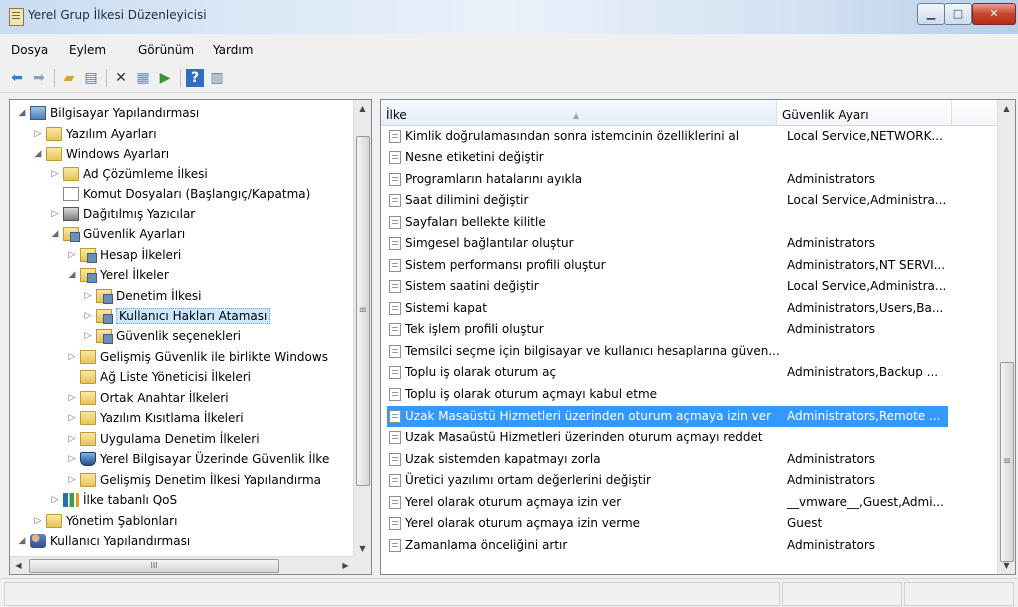  Describe the element at coordinates (864, 112) in the screenshot. I see `column-header-security-setting: Güvenlik Ayarı` at that location.